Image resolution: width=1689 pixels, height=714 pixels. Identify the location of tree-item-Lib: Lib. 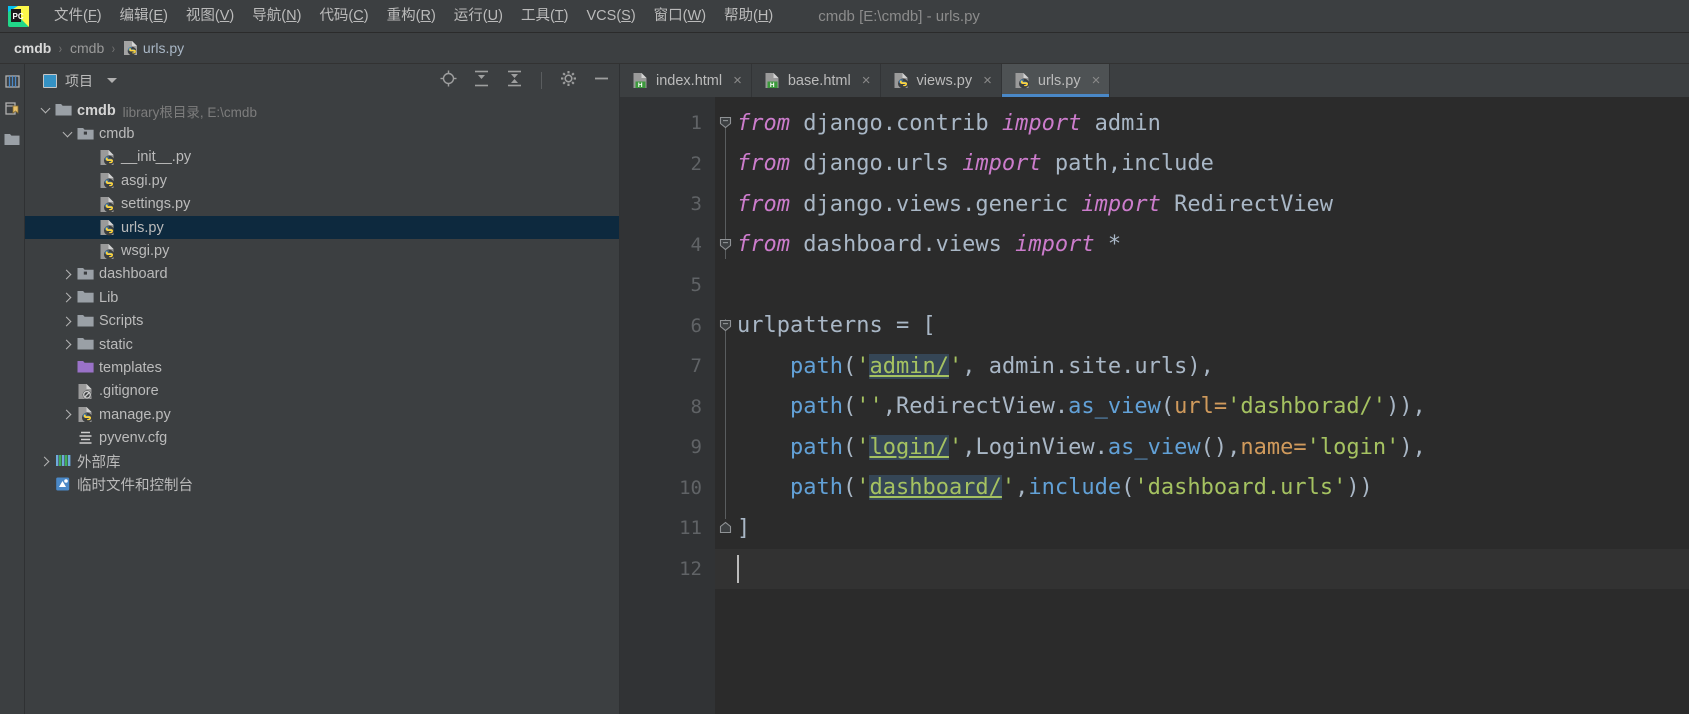
(322, 297).